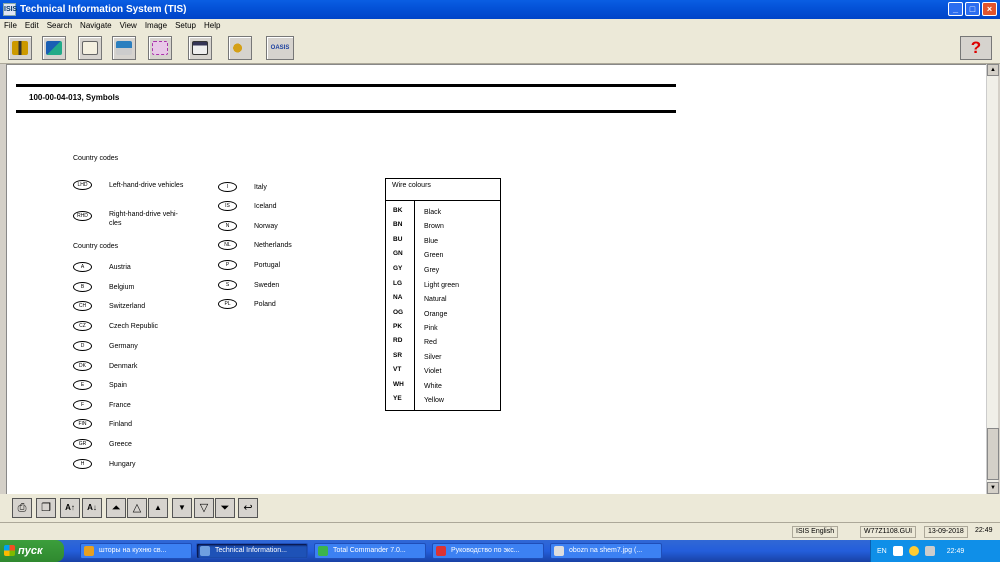  I want to click on maximize-button: □, so click(972, 9).